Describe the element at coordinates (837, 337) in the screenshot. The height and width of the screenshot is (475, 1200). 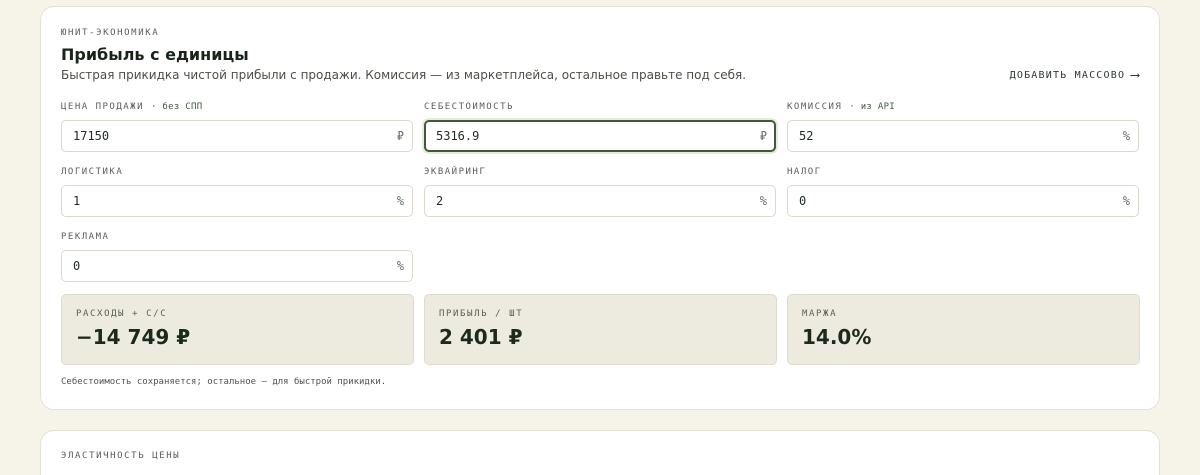
I see `margin-value: 14.0%` at that location.